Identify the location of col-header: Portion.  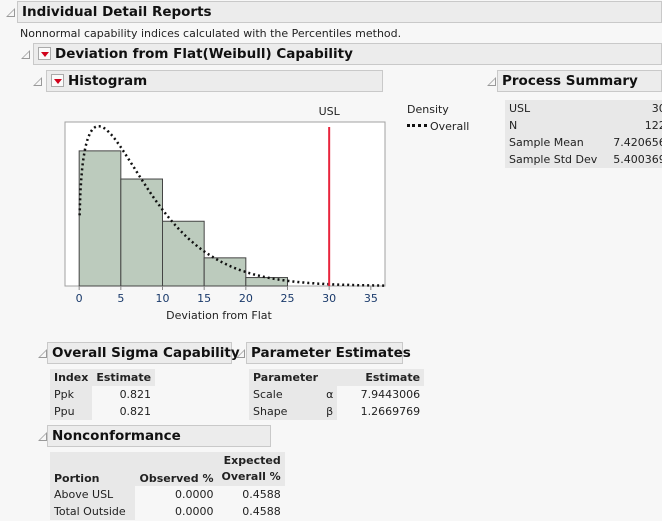
(93, 469).